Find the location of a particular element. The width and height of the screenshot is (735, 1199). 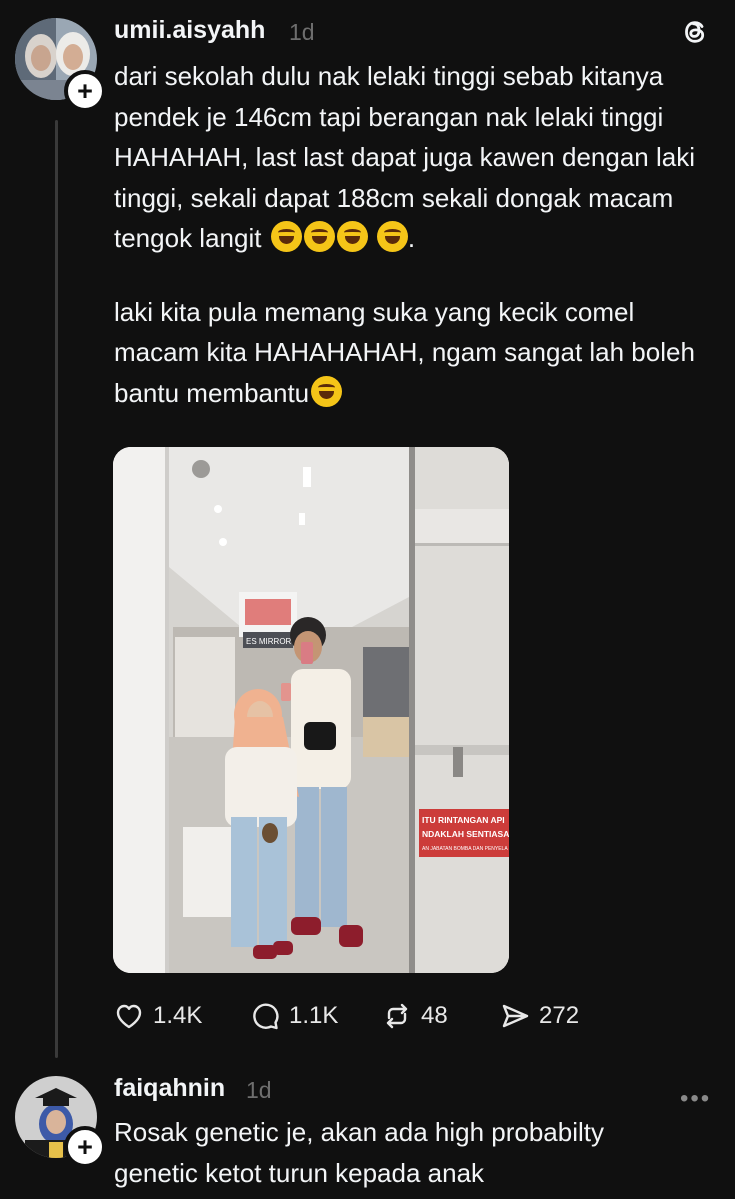

share-count: 272 is located at coordinates (559, 1015).